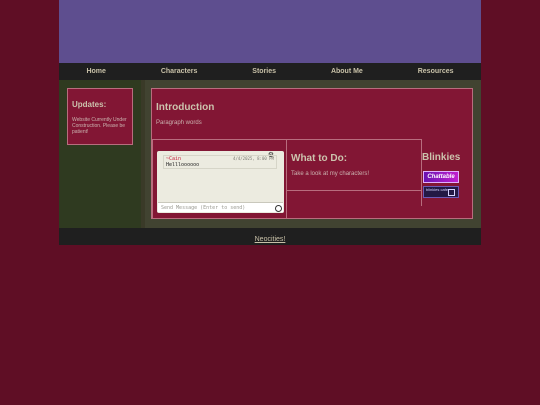 The height and width of the screenshot is (405, 540). Describe the element at coordinates (319, 158) in the screenshot. I see `todo-title: What to Do:` at that location.